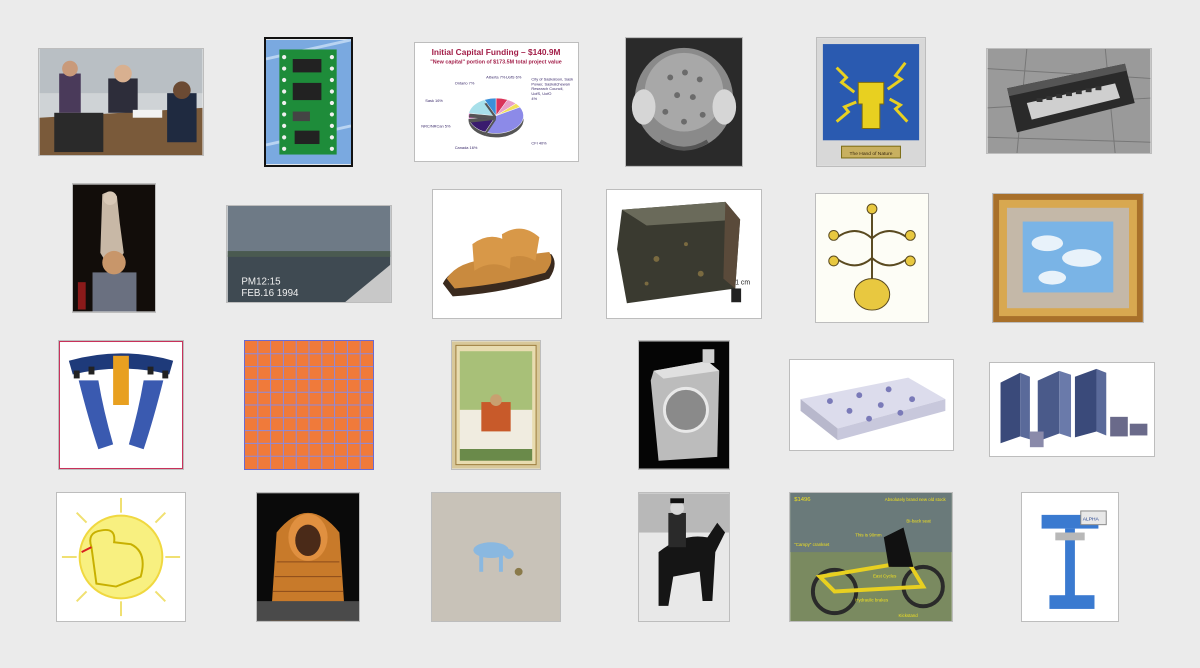  I want to click on thumb-astronaut-portrait, so click(308, 557).